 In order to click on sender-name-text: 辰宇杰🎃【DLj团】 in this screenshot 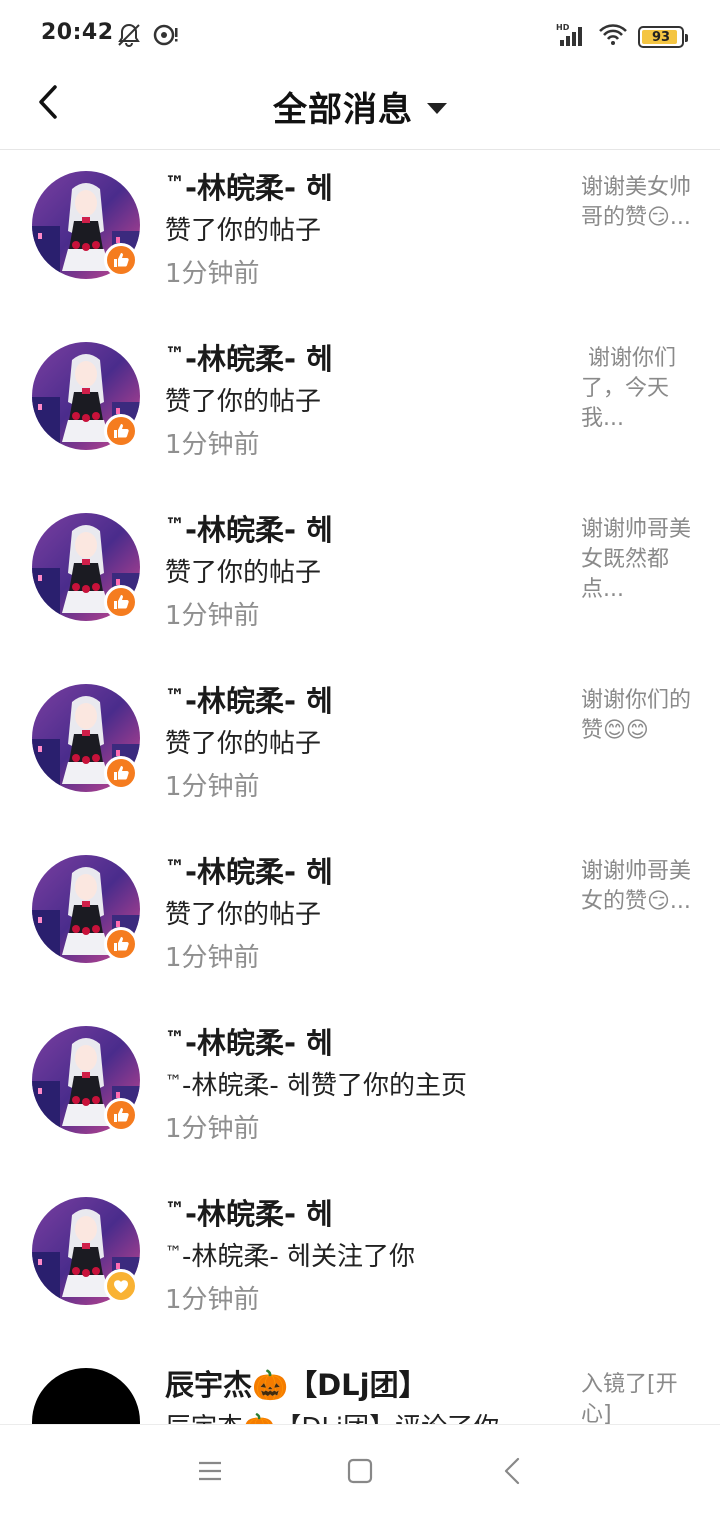, I will do `click(296, 1385)`.